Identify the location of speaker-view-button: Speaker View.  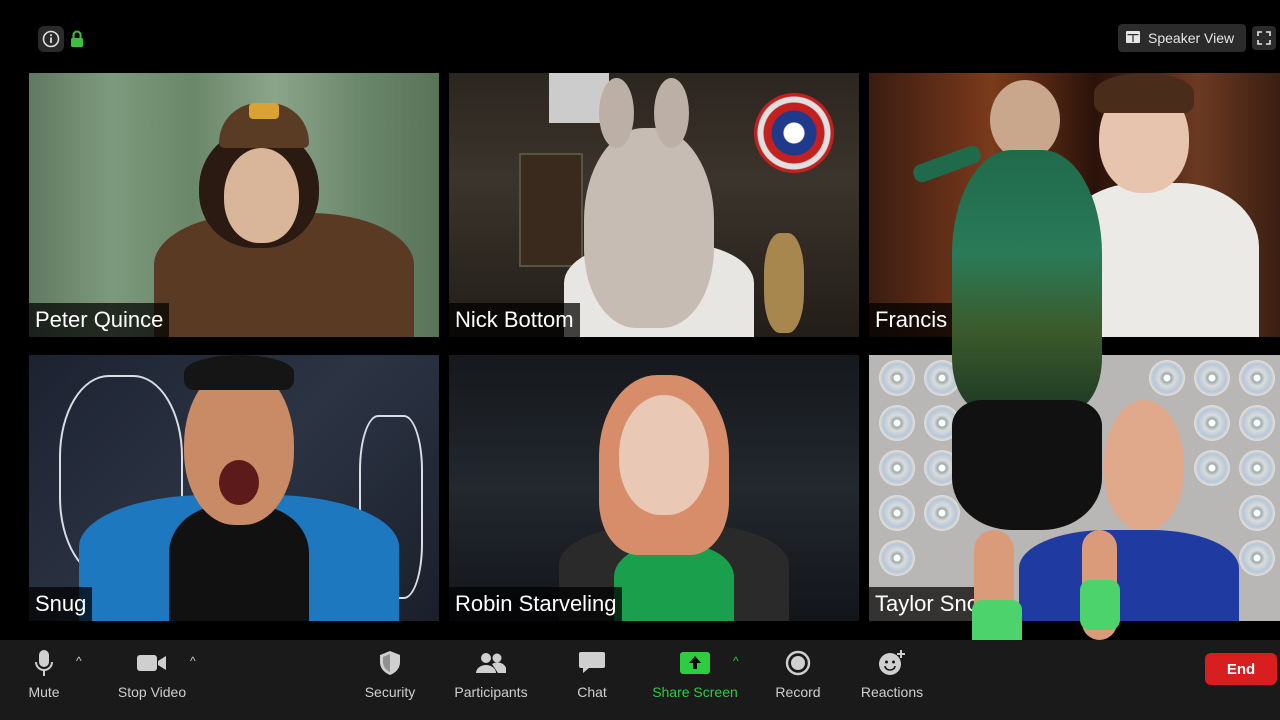
(1182, 38).